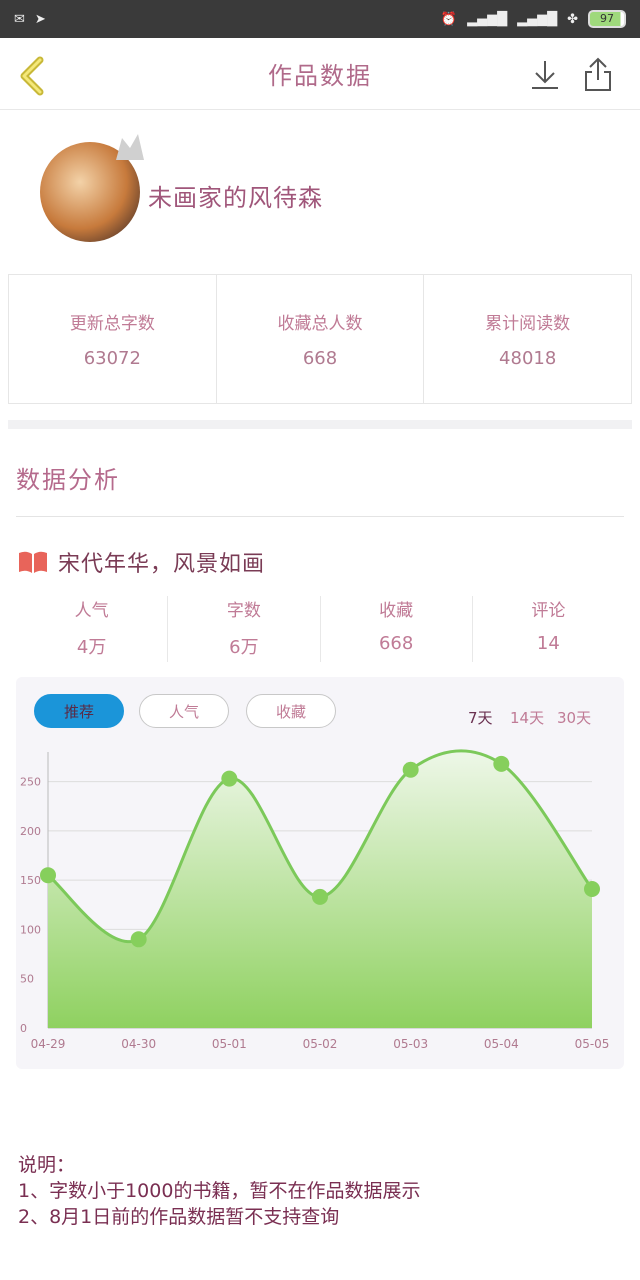 The height and width of the screenshot is (1280, 640). Describe the element at coordinates (112, 358) in the screenshot. I see `stat-value: 63072` at that location.